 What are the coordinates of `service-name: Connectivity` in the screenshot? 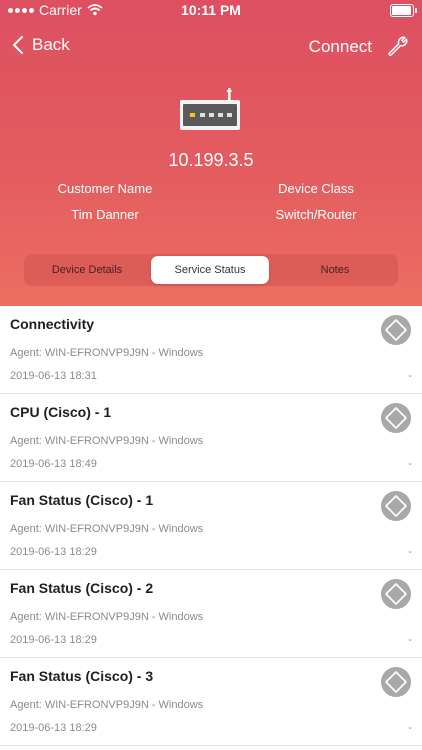 It's located at (52, 324).